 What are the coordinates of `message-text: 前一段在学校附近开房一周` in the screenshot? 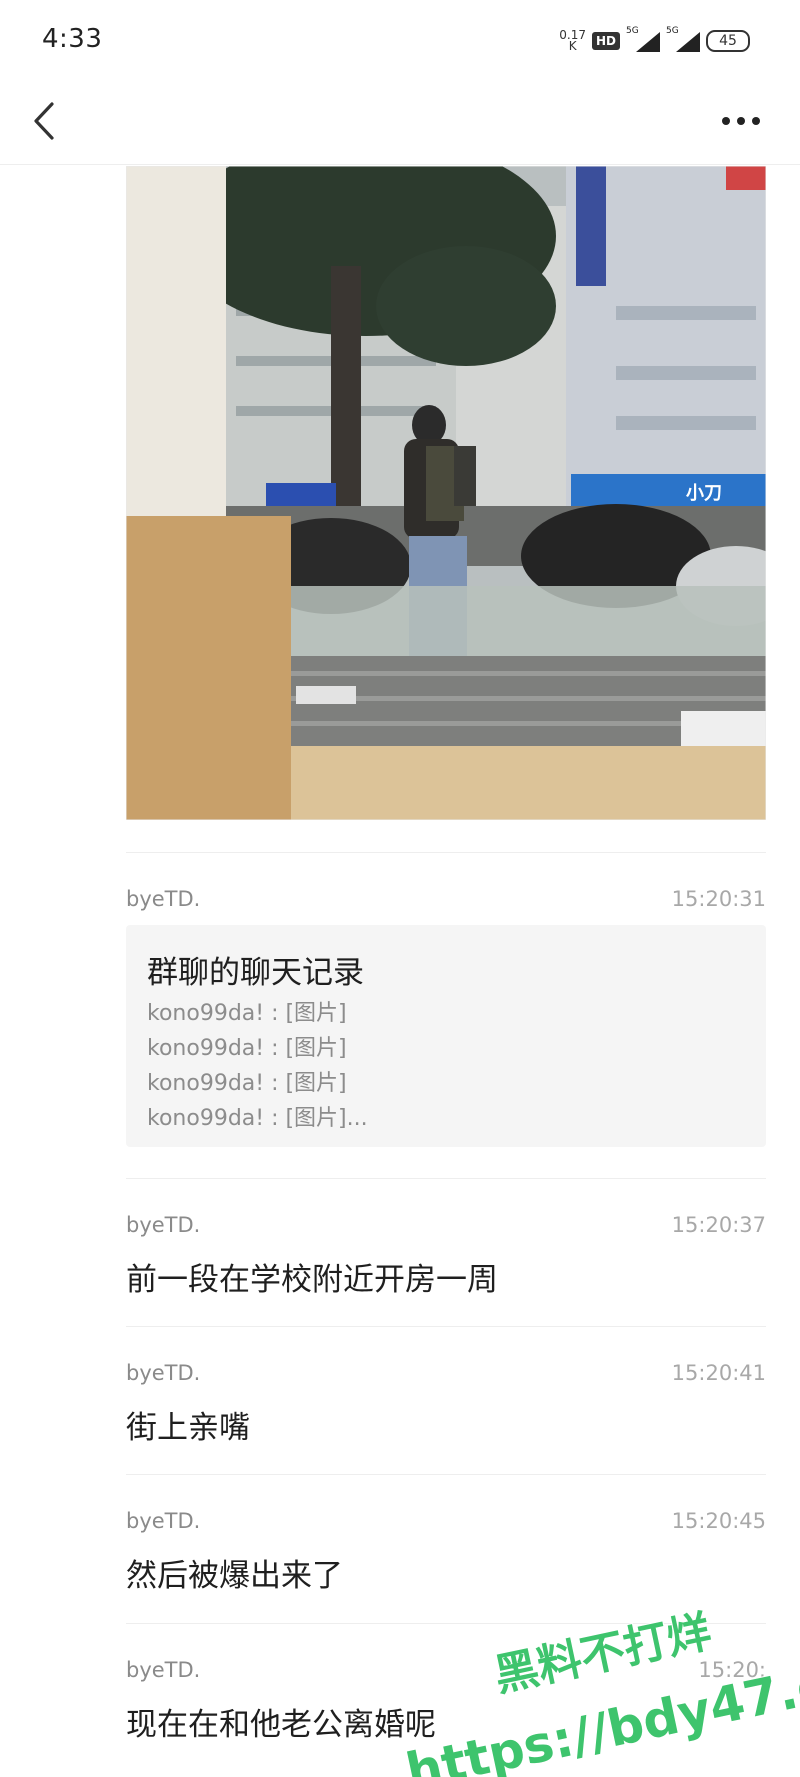 It's located at (312, 1280).